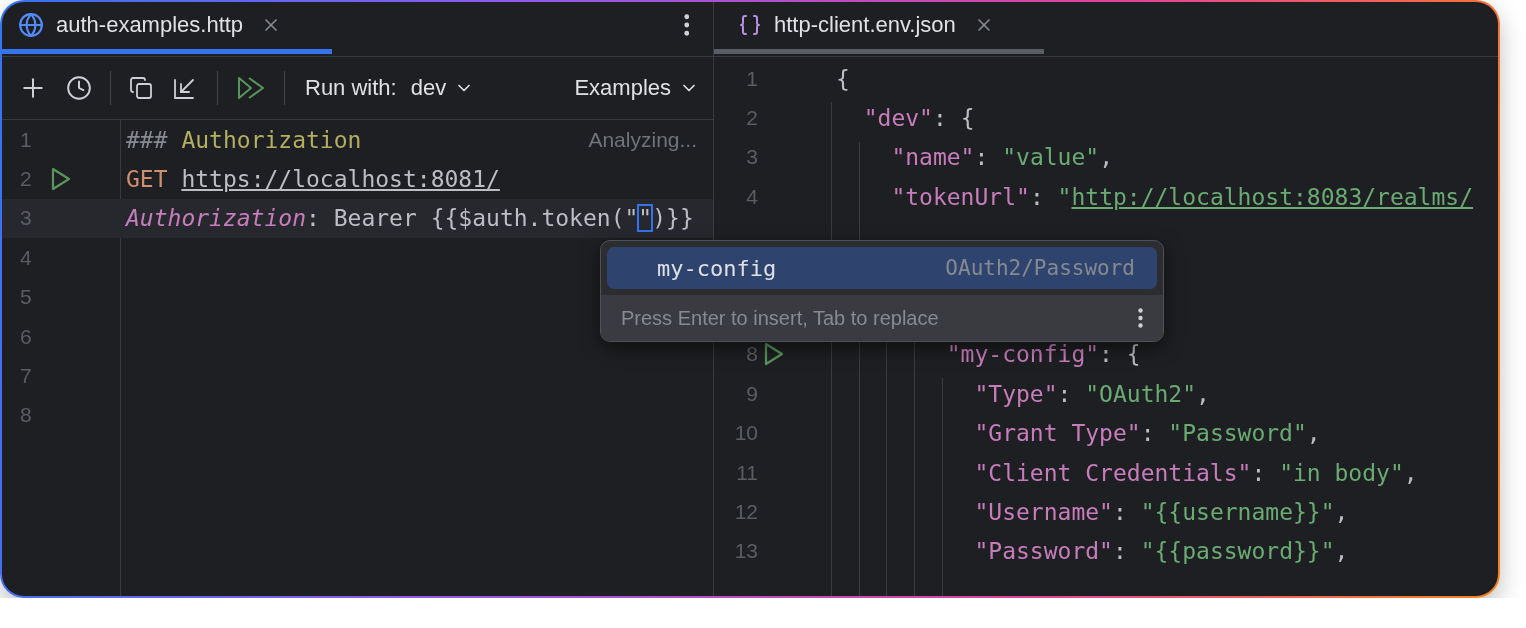 The height and width of the screenshot is (628, 1526). I want to click on code-line: GET https://localhost:8081/, so click(313, 179).